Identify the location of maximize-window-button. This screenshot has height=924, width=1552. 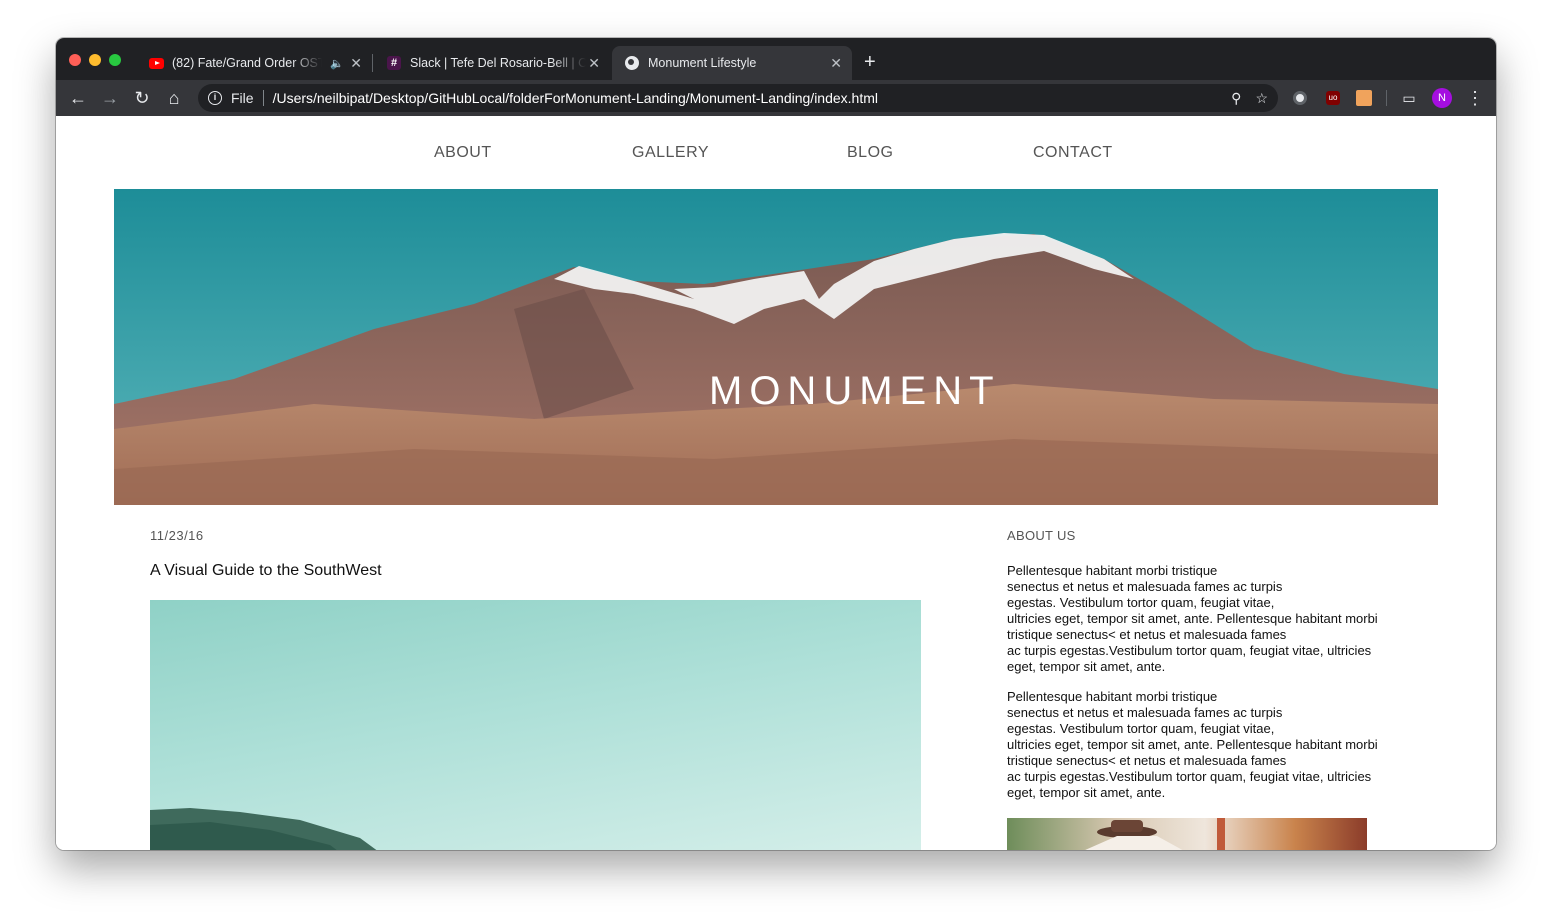
(115, 60).